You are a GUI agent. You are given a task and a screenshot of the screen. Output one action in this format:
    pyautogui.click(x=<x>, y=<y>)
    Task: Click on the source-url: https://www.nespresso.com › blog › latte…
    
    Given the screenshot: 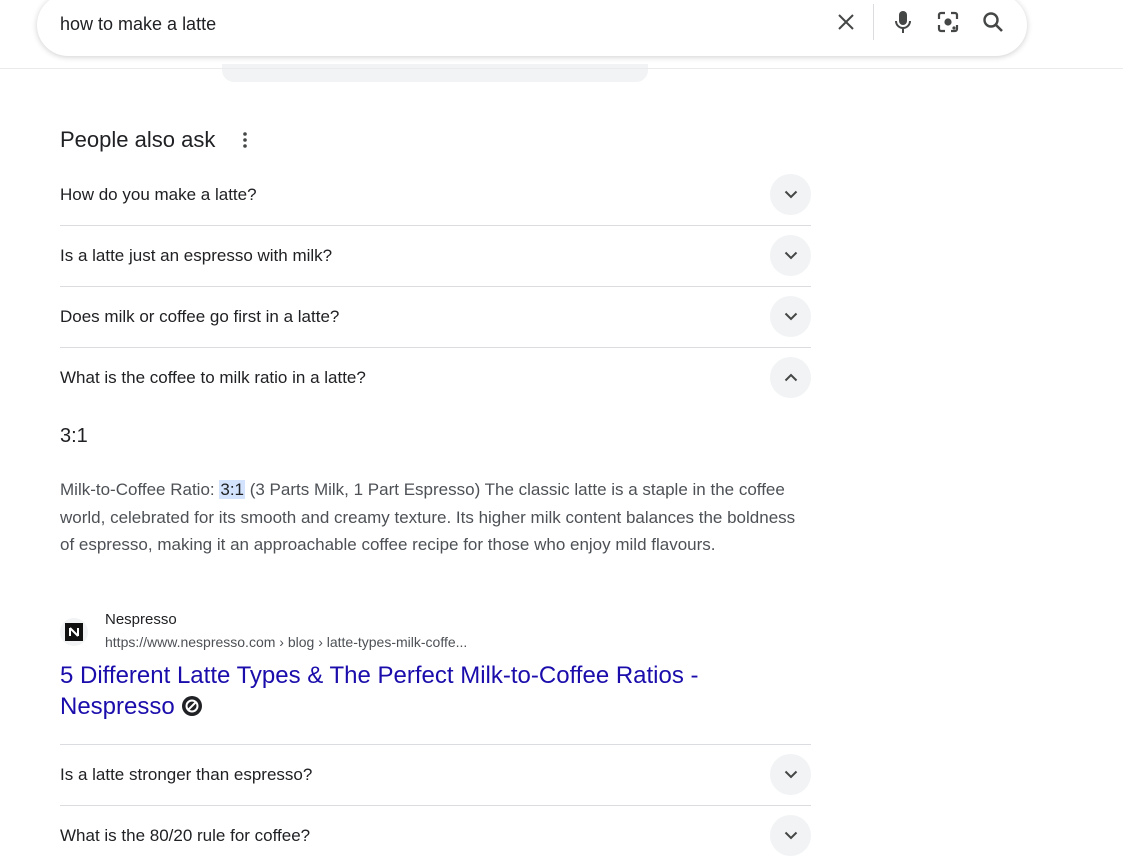 What is the action you would take?
    pyautogui.click(x=286, y=642)
    